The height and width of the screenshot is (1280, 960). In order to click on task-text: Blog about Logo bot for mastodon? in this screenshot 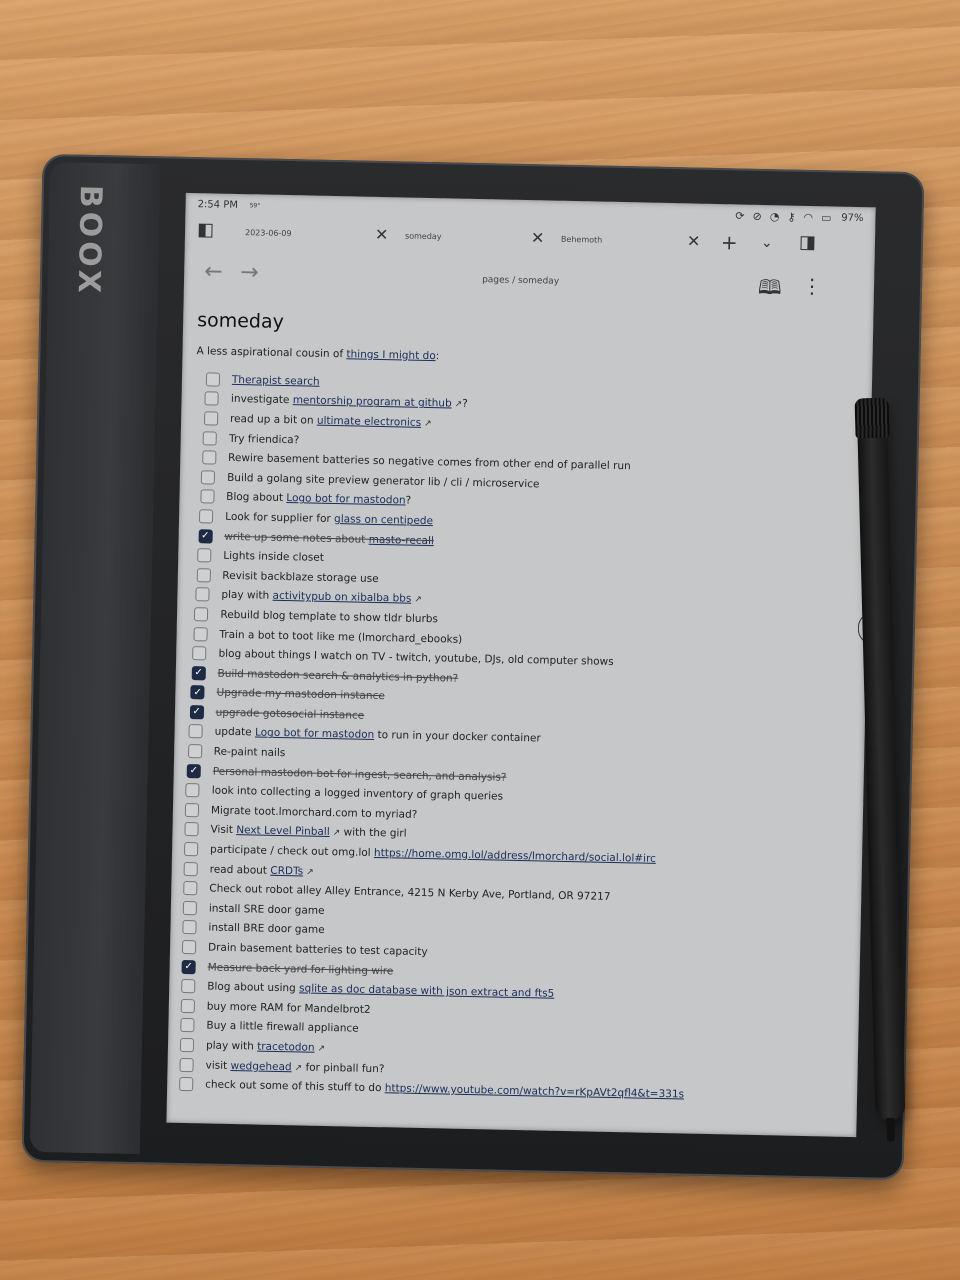, I will do `click(318, 499)`.